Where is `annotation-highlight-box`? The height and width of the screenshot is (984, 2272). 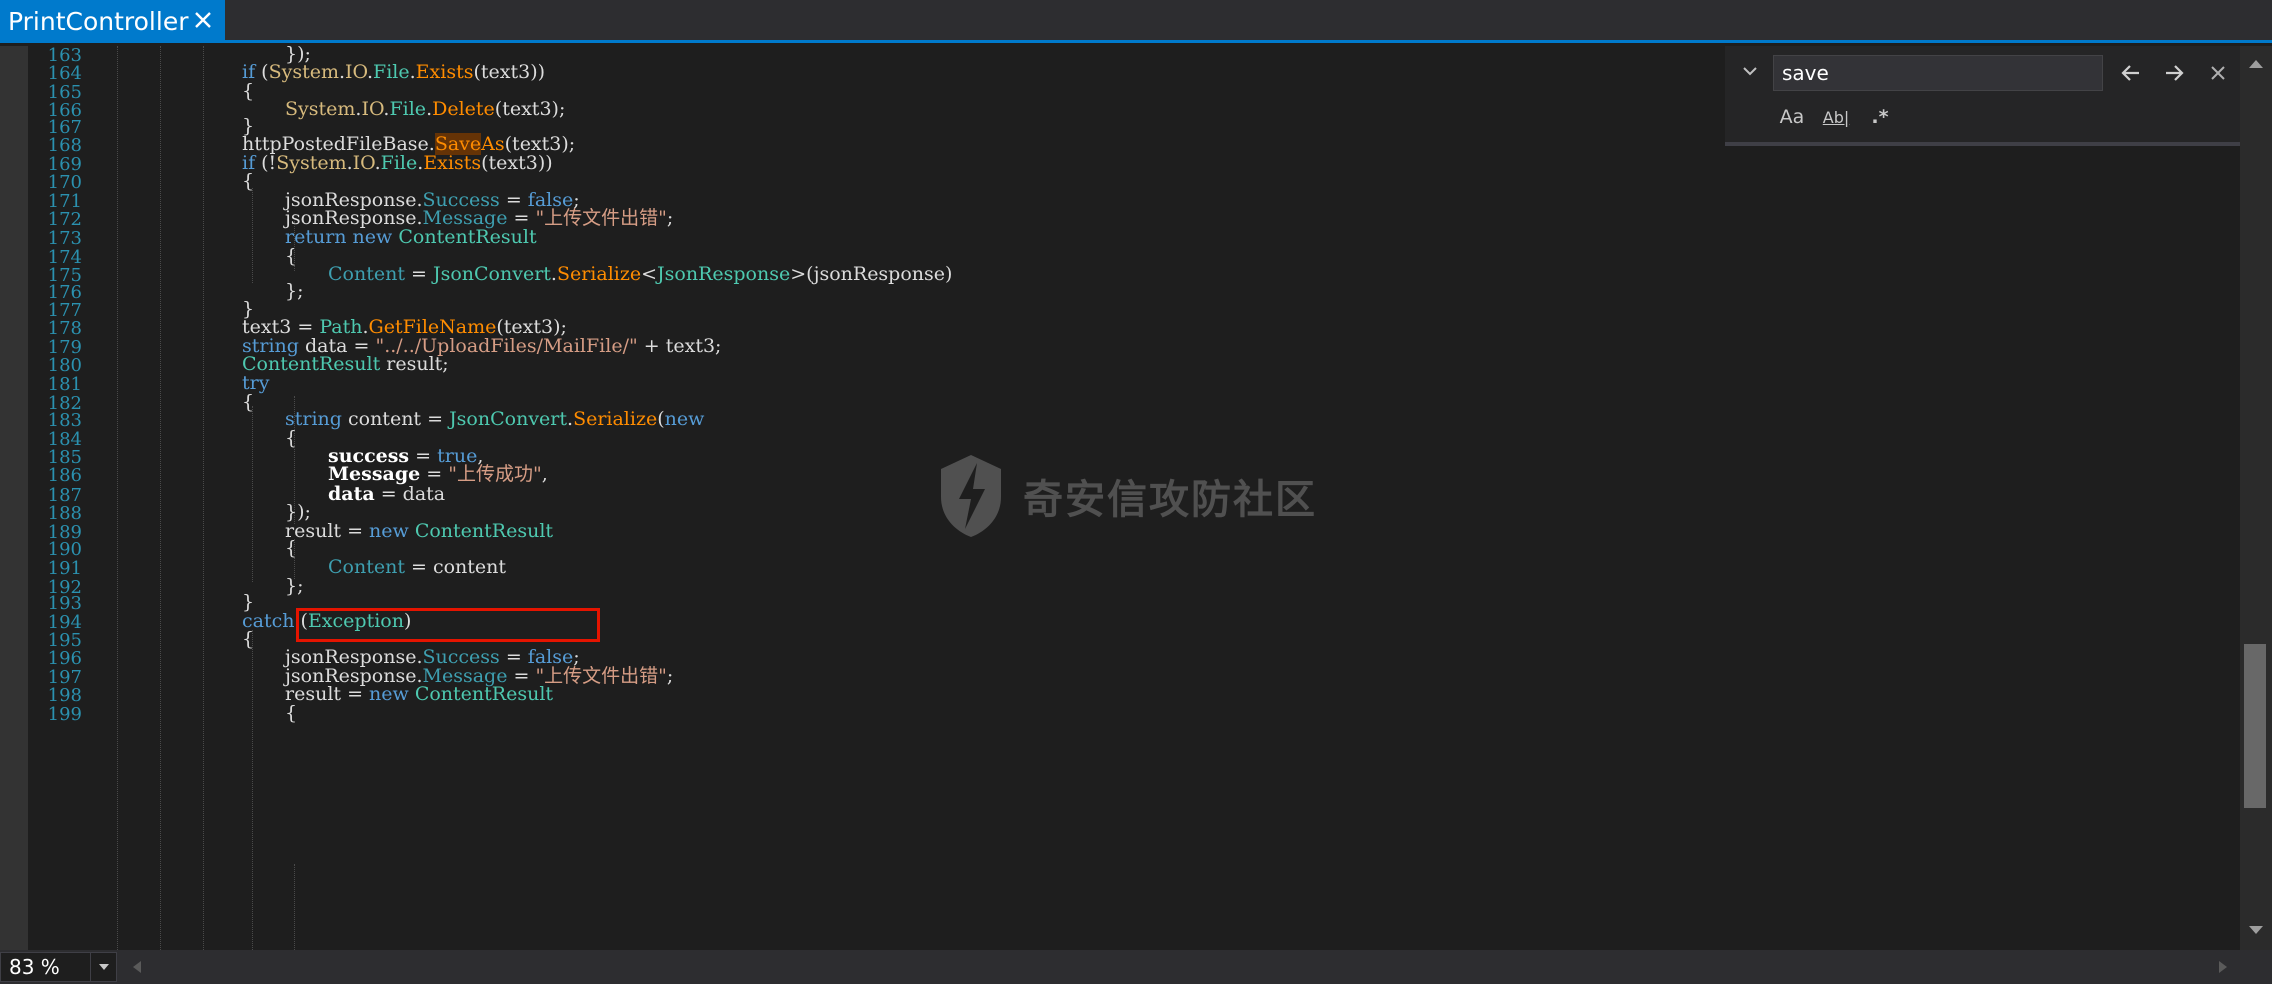
annotation-highlight-box is located at coordinates (448, 625).